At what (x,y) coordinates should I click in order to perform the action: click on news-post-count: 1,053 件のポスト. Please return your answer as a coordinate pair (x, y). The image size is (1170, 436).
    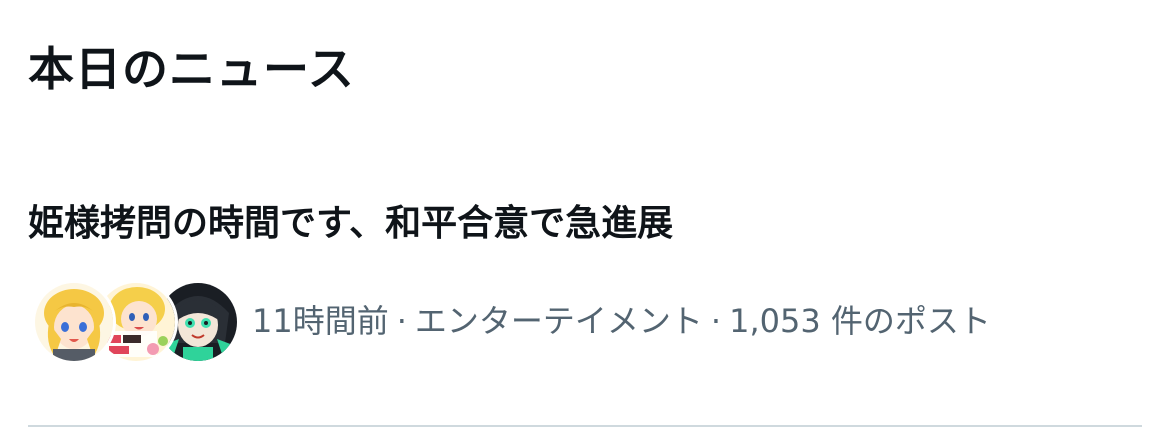
    Looking at the image, I should click on (860, 321).